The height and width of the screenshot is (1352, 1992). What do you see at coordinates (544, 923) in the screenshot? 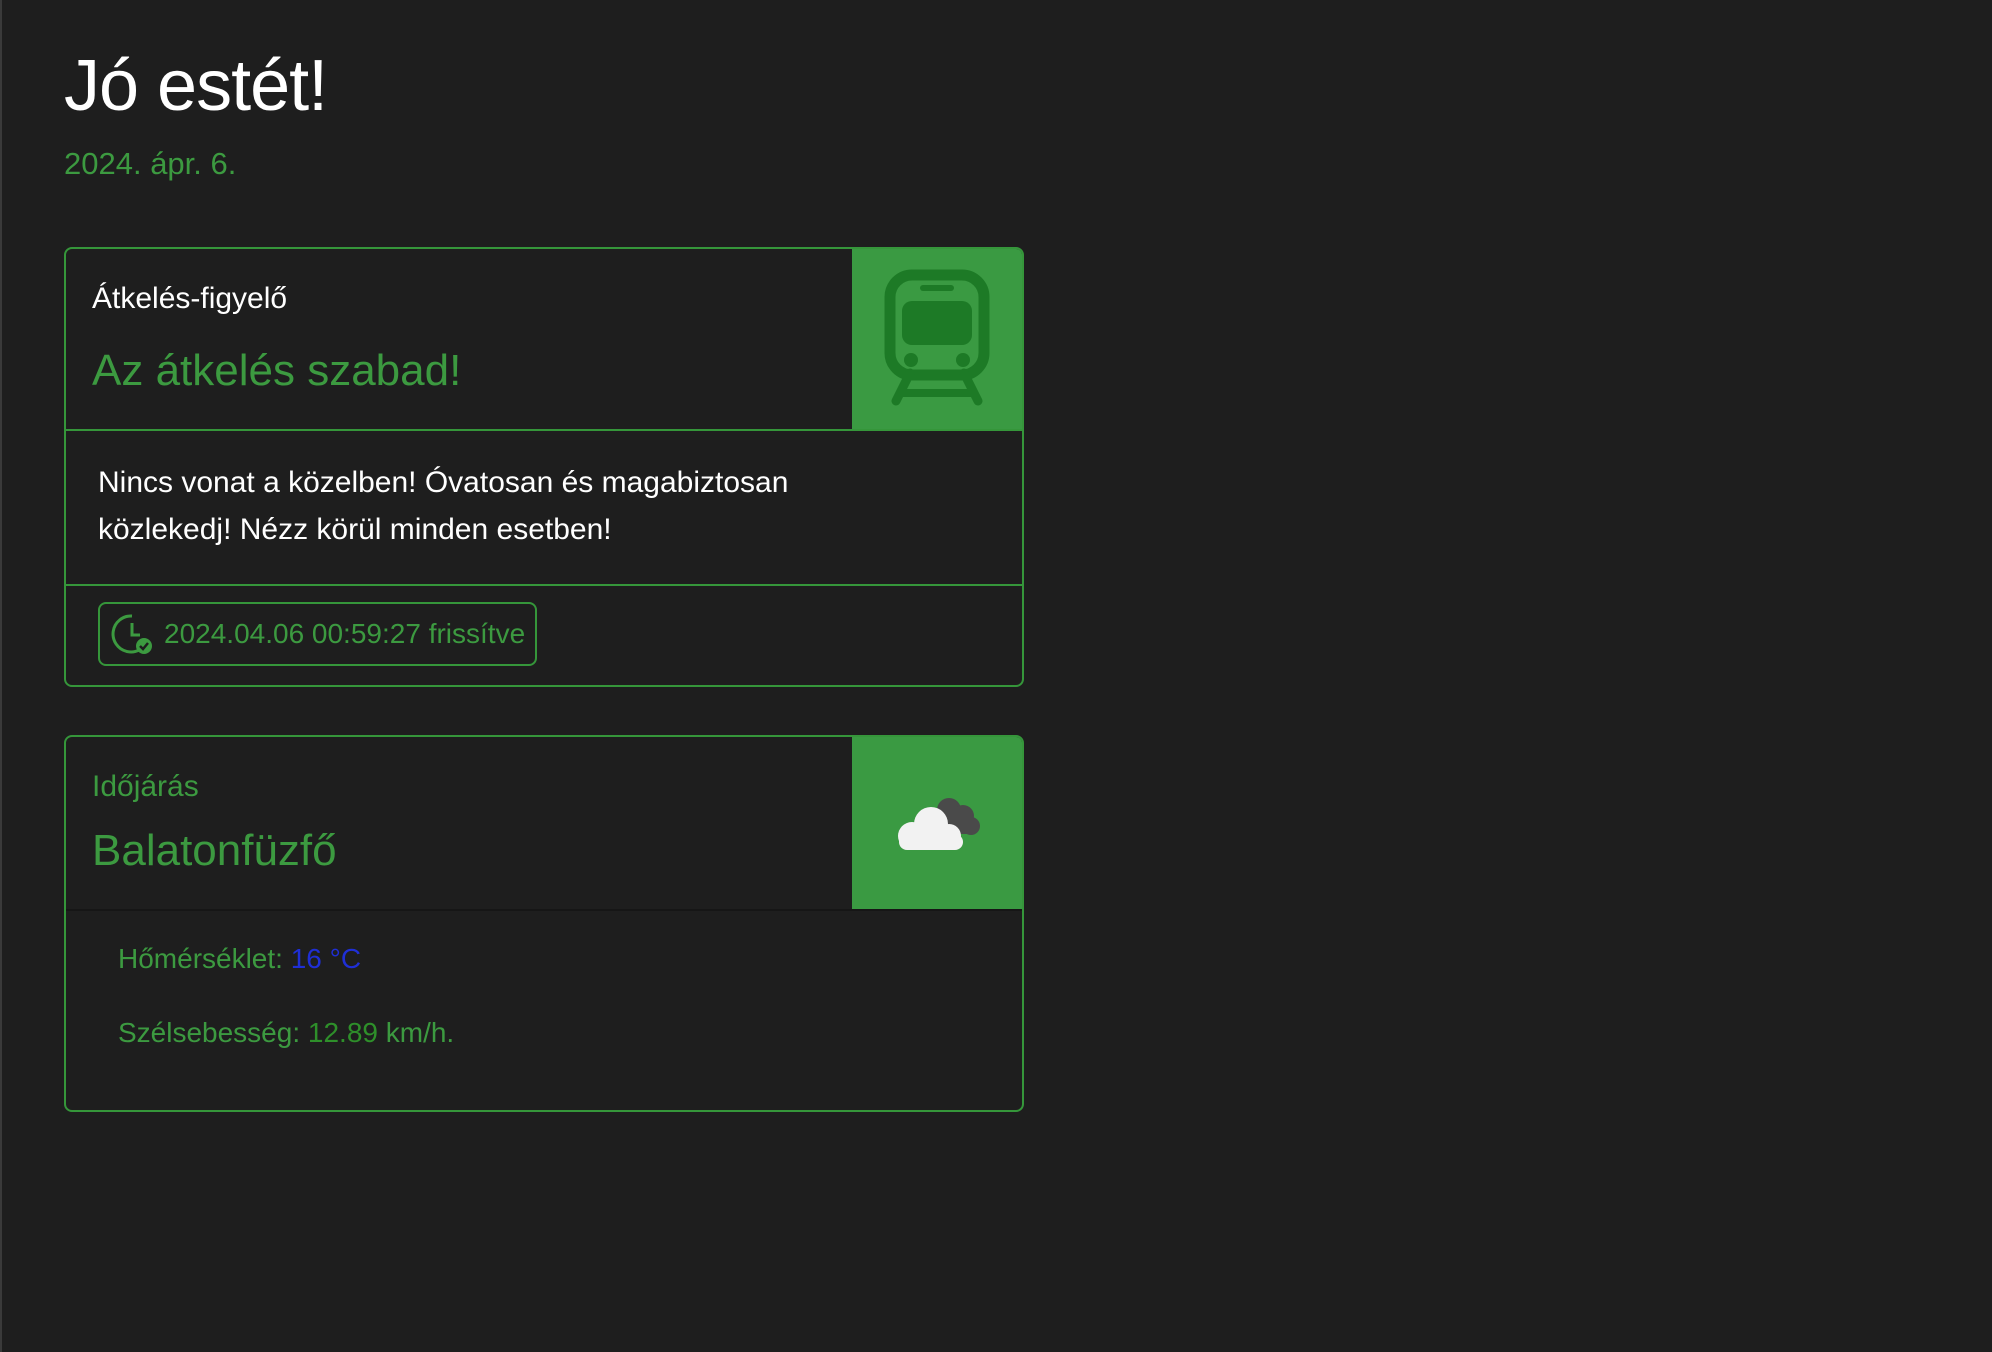
I see `weather-card: Időjárás Balatonfüzfő Hőmérséklet: 16 °C` at bounding box center [544, 923].